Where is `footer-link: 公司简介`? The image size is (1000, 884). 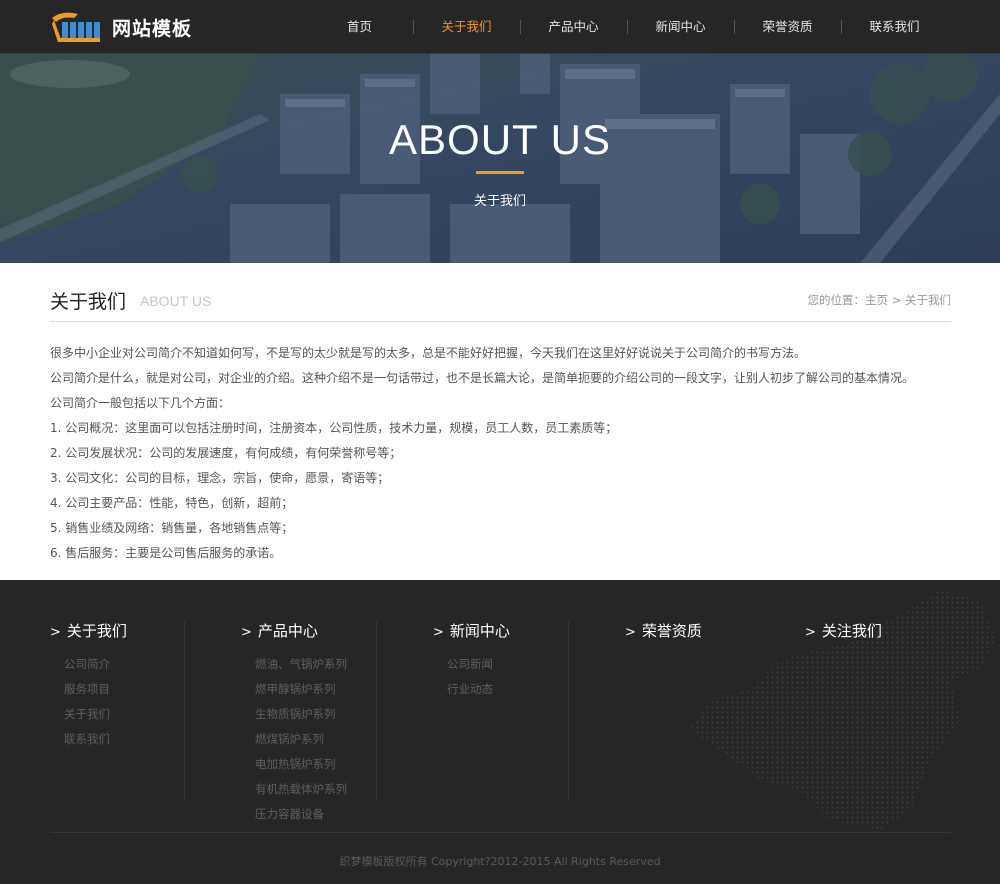 footer-link: 公司简介 is located at coordinates (95, 664).